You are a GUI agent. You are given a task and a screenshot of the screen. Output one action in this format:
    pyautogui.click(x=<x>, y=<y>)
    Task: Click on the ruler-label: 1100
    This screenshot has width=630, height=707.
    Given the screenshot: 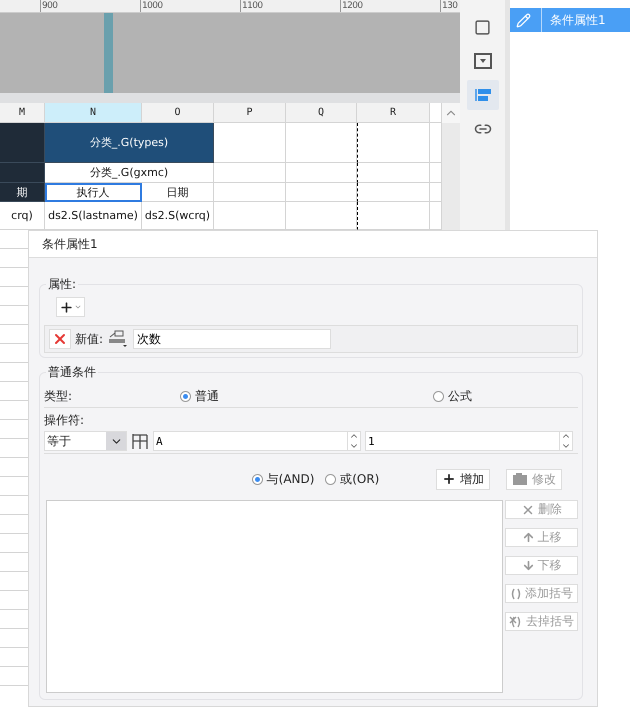 What is the action you would take?
    pyautogui.click(x=290, y=6)
    